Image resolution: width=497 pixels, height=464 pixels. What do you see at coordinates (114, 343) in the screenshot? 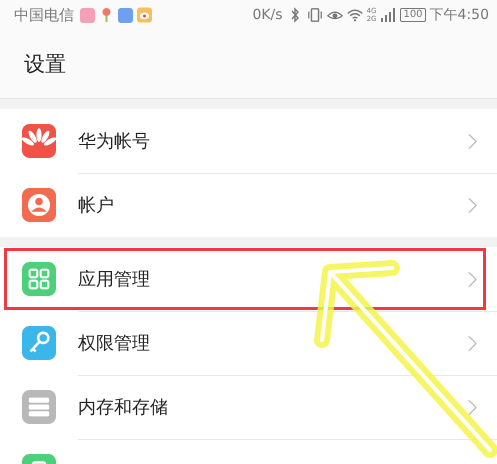
I see `setting-label: 权限管理` at bounding box center [114, 343].